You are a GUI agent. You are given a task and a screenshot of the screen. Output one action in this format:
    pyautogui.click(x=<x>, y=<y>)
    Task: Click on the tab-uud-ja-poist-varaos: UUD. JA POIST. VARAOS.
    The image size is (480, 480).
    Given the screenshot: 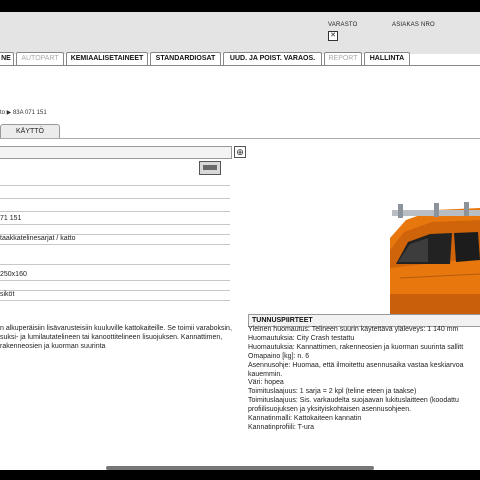 What is the action you would take?
    pyautogui.click(x=272, y=58)
    